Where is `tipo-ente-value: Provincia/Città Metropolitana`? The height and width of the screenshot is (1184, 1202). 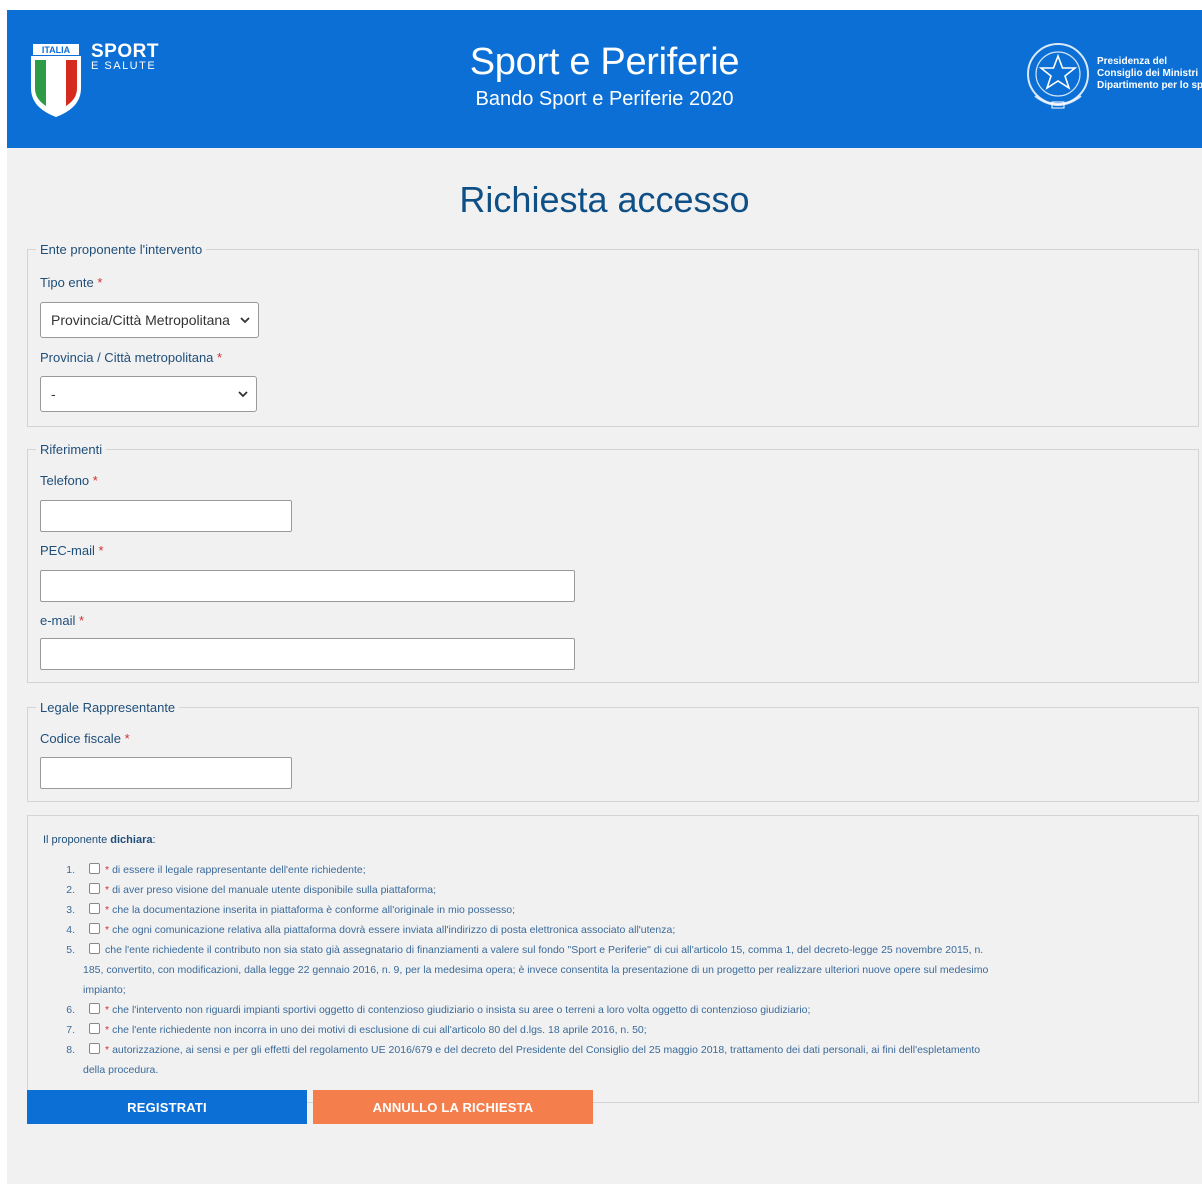
tipo-ente-value: Provincia/Città Metropolitana is located at coordinates (140, 320).